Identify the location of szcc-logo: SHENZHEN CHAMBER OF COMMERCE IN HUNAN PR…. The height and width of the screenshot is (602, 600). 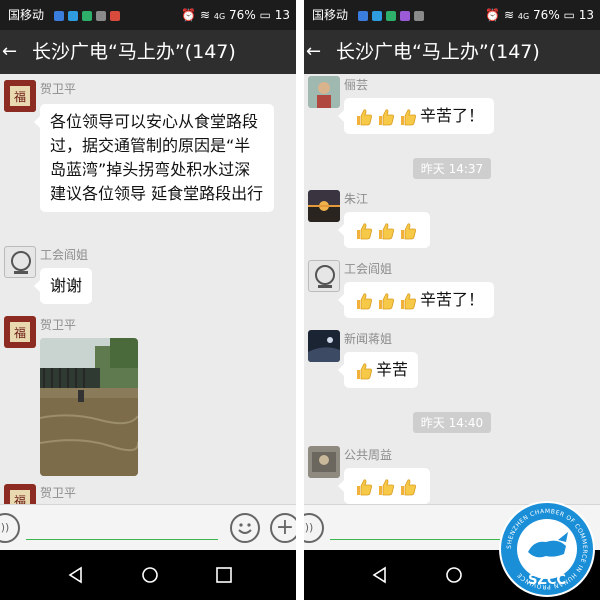
(547, 549).